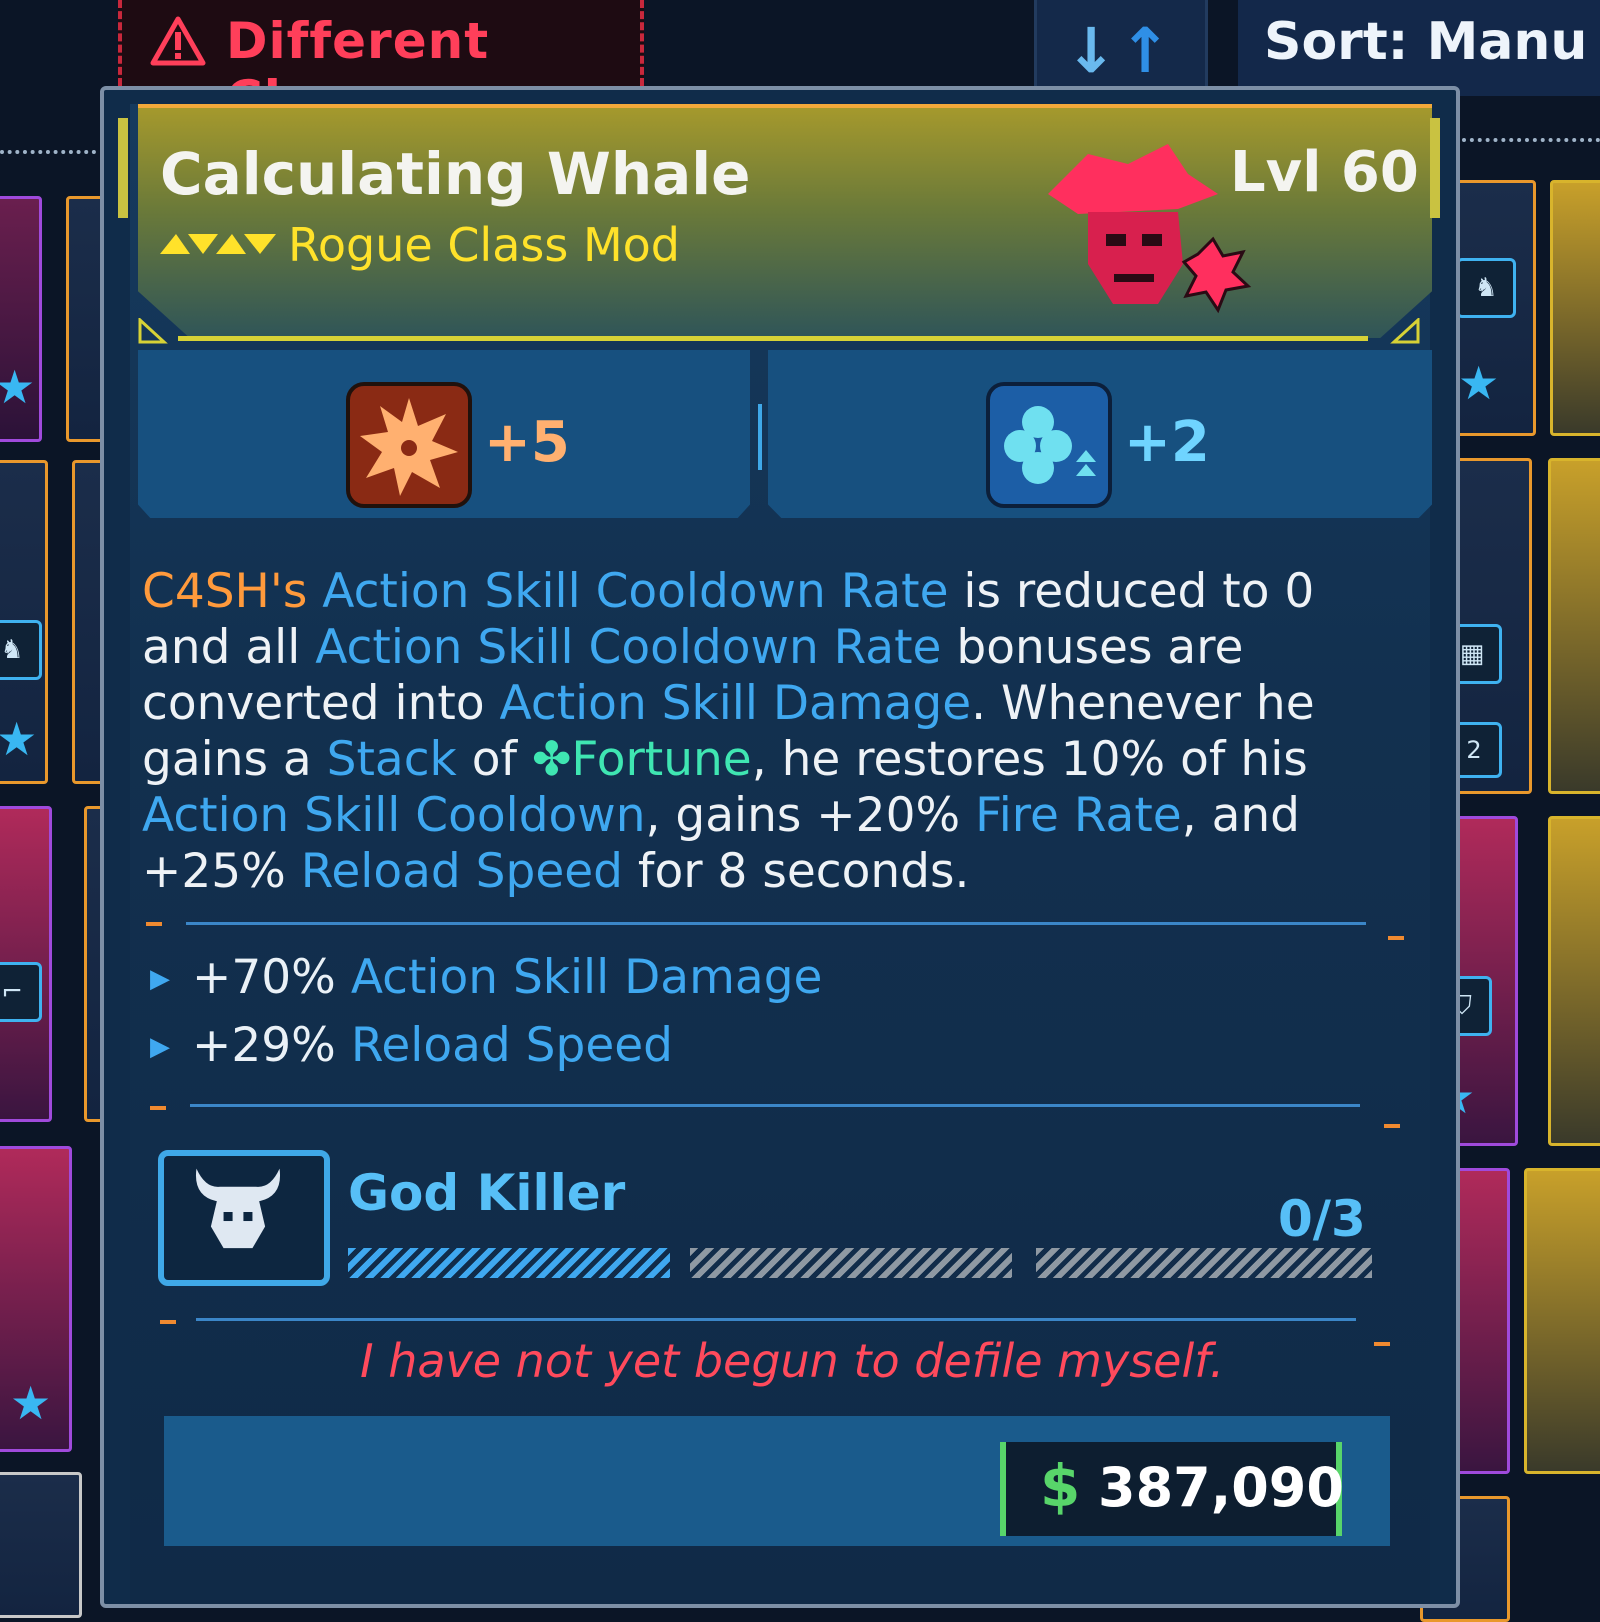  I want to click on stat-line: ▶ +29% Reload Speed, so click(411, 1045).